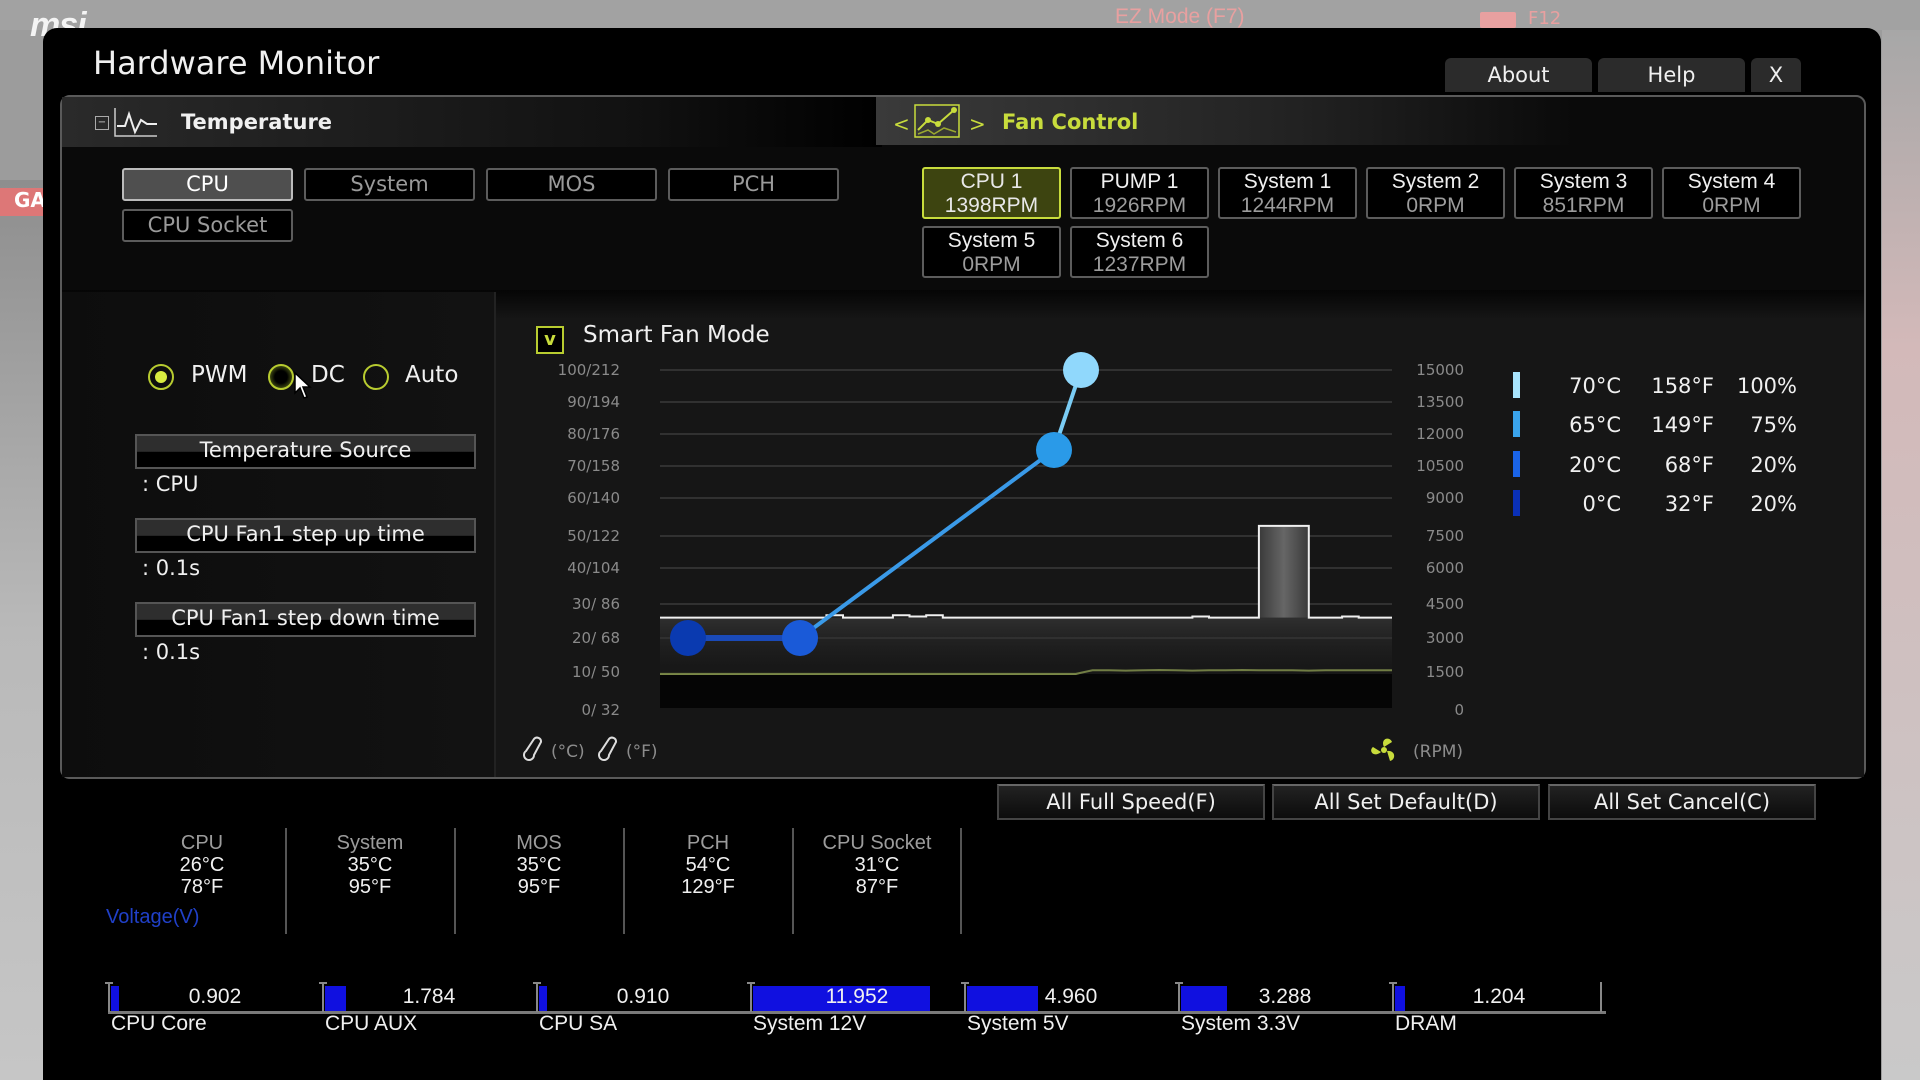  What do you see at coordinates (1766, 386) in the screenshot?
I see `legend-percent: 100%` at bounding box center [1766, 386].